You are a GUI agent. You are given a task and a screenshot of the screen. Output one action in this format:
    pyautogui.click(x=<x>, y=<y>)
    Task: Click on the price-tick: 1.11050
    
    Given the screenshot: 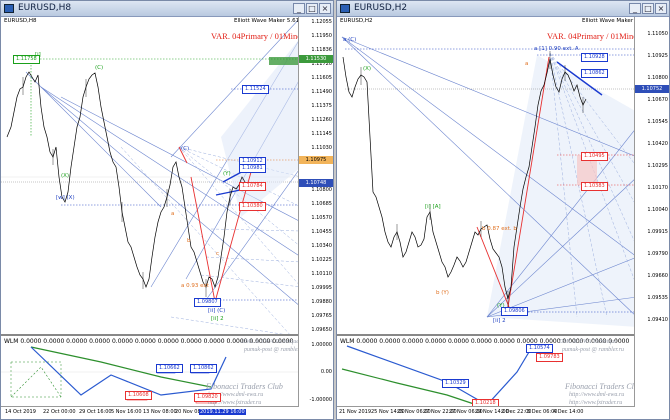 What is the action you would take?
    pyautogui.click(x=657, y=34)
    